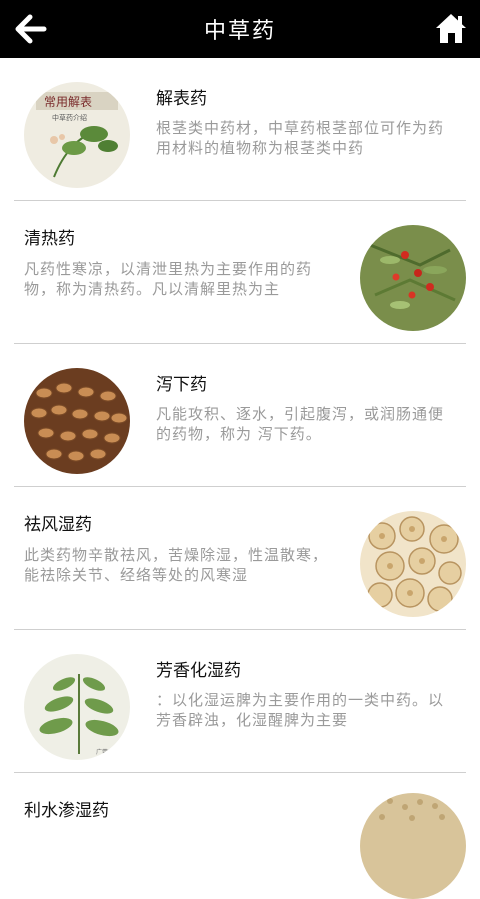 The width and height of the screenshot is (480, 899). I want to click on svg-text: 广藿香, so click(105, 752).